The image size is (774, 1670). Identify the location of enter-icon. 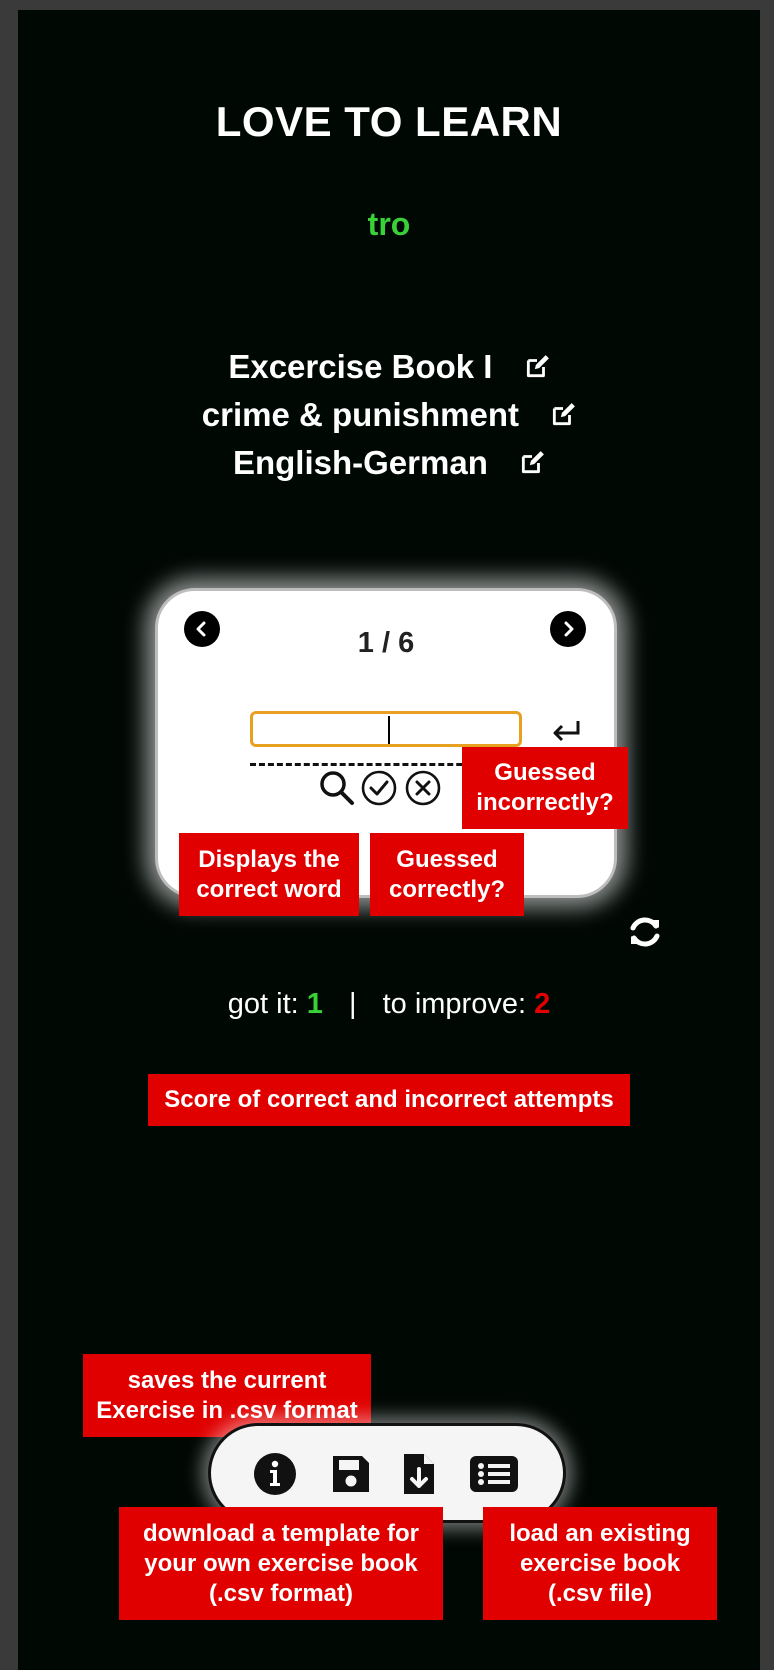
(566, 731).